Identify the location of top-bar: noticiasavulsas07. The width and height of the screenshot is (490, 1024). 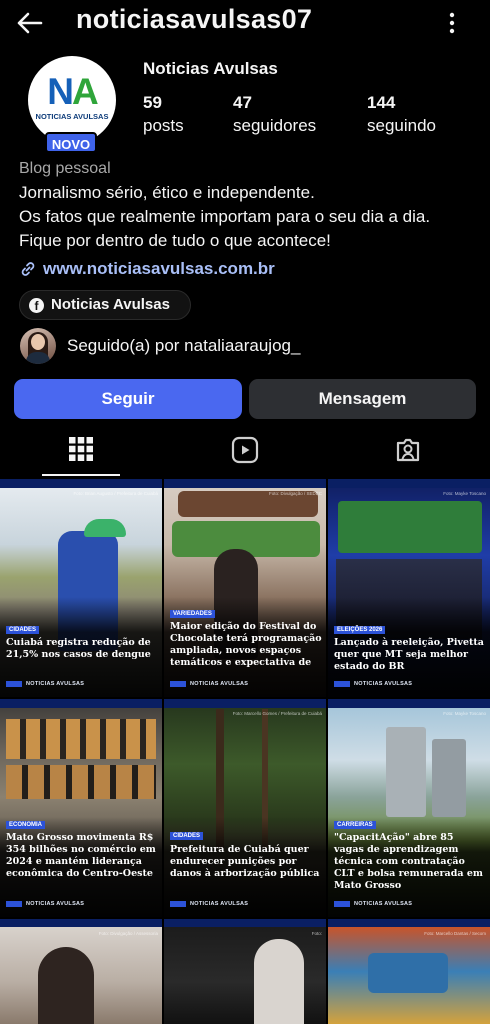
(245, 23).